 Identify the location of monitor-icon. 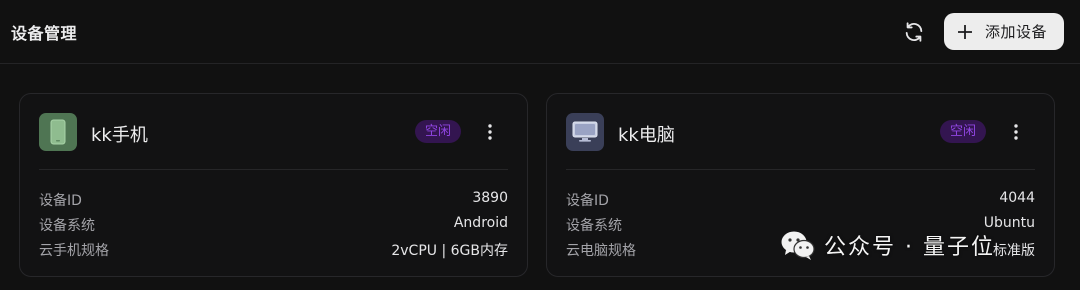
(585, 131).